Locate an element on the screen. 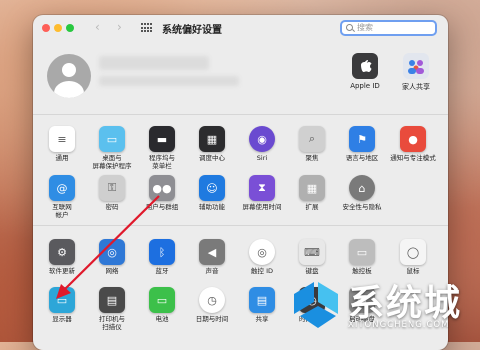 The width and height of the screenshot is (480, 350). watermark: 系统城 XITONGCHENG.COM is located at coordinates (385, 305).